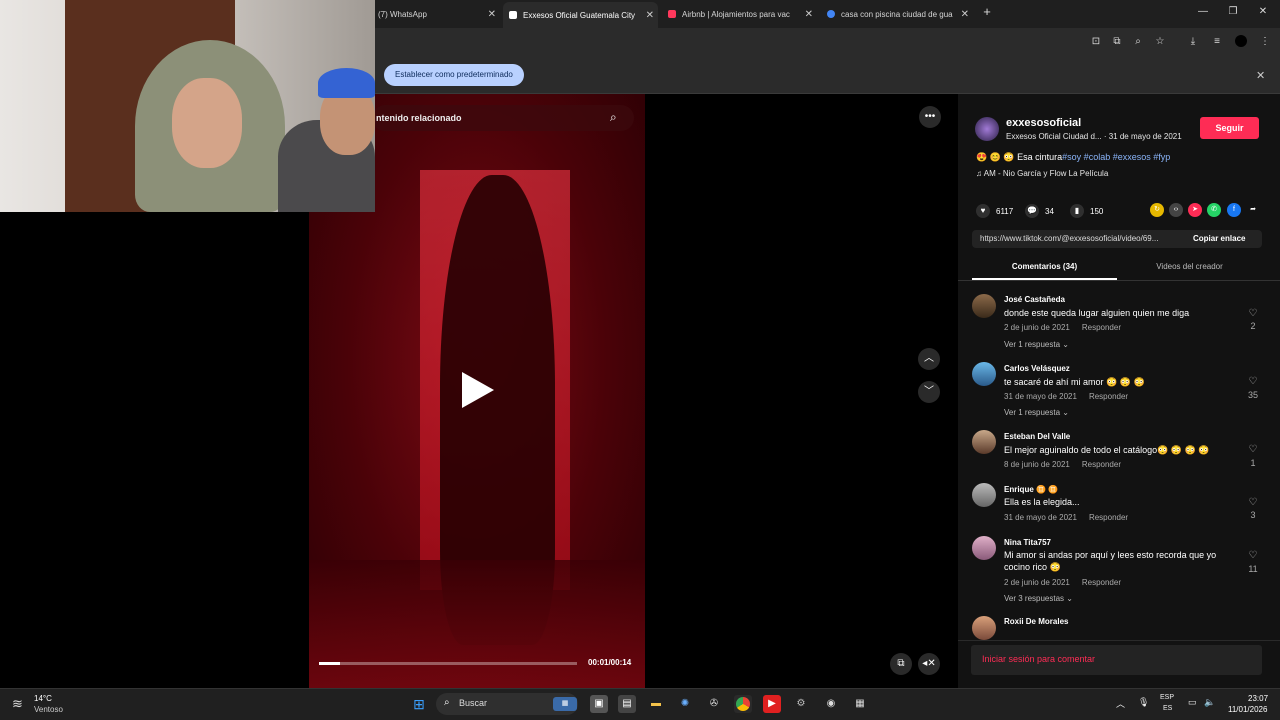  Describe the element at coordinates (1157, 210) in the screenshot. I see `repost-icon: ↻` at that location.